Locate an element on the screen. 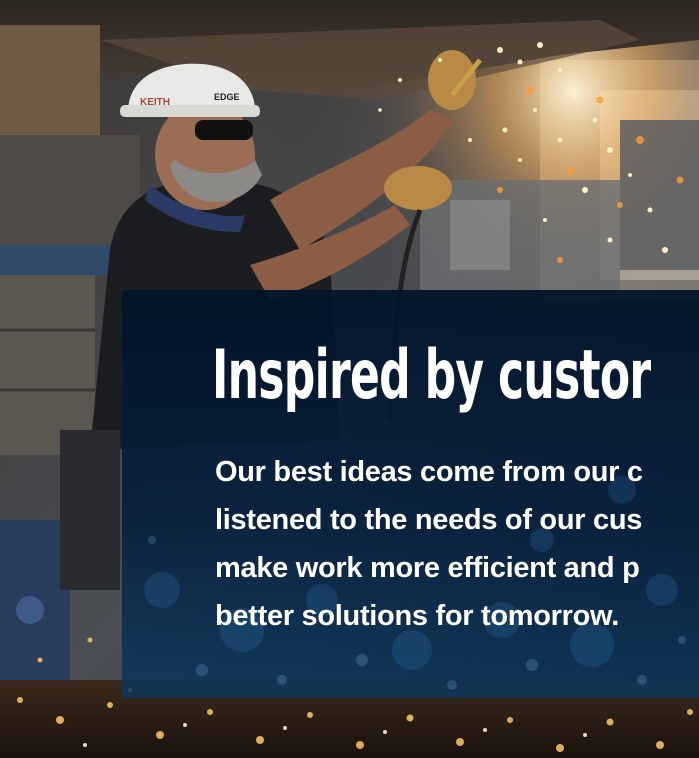 Image resolution: width=699 pixels, height=758 pixels. body-line: listened to the needs of our cus is located at coordinates (429, 520).